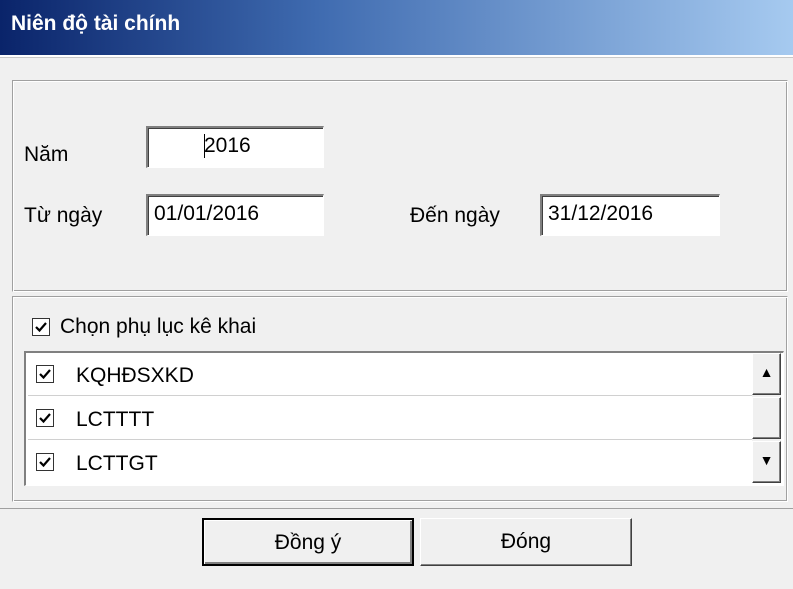  I want to click on select-appendix-label: Chọn phụ lục kê khai, so click(158, 326).